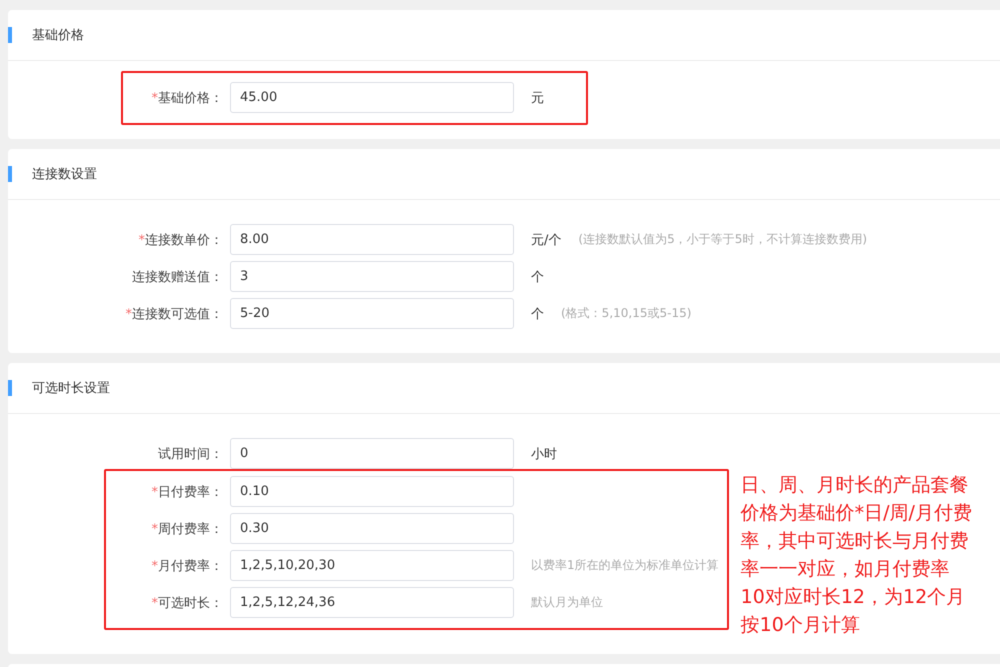 This screenshot has height=667, width=1000. I want to click on field-label: *周付费率：, so click(187, 529).